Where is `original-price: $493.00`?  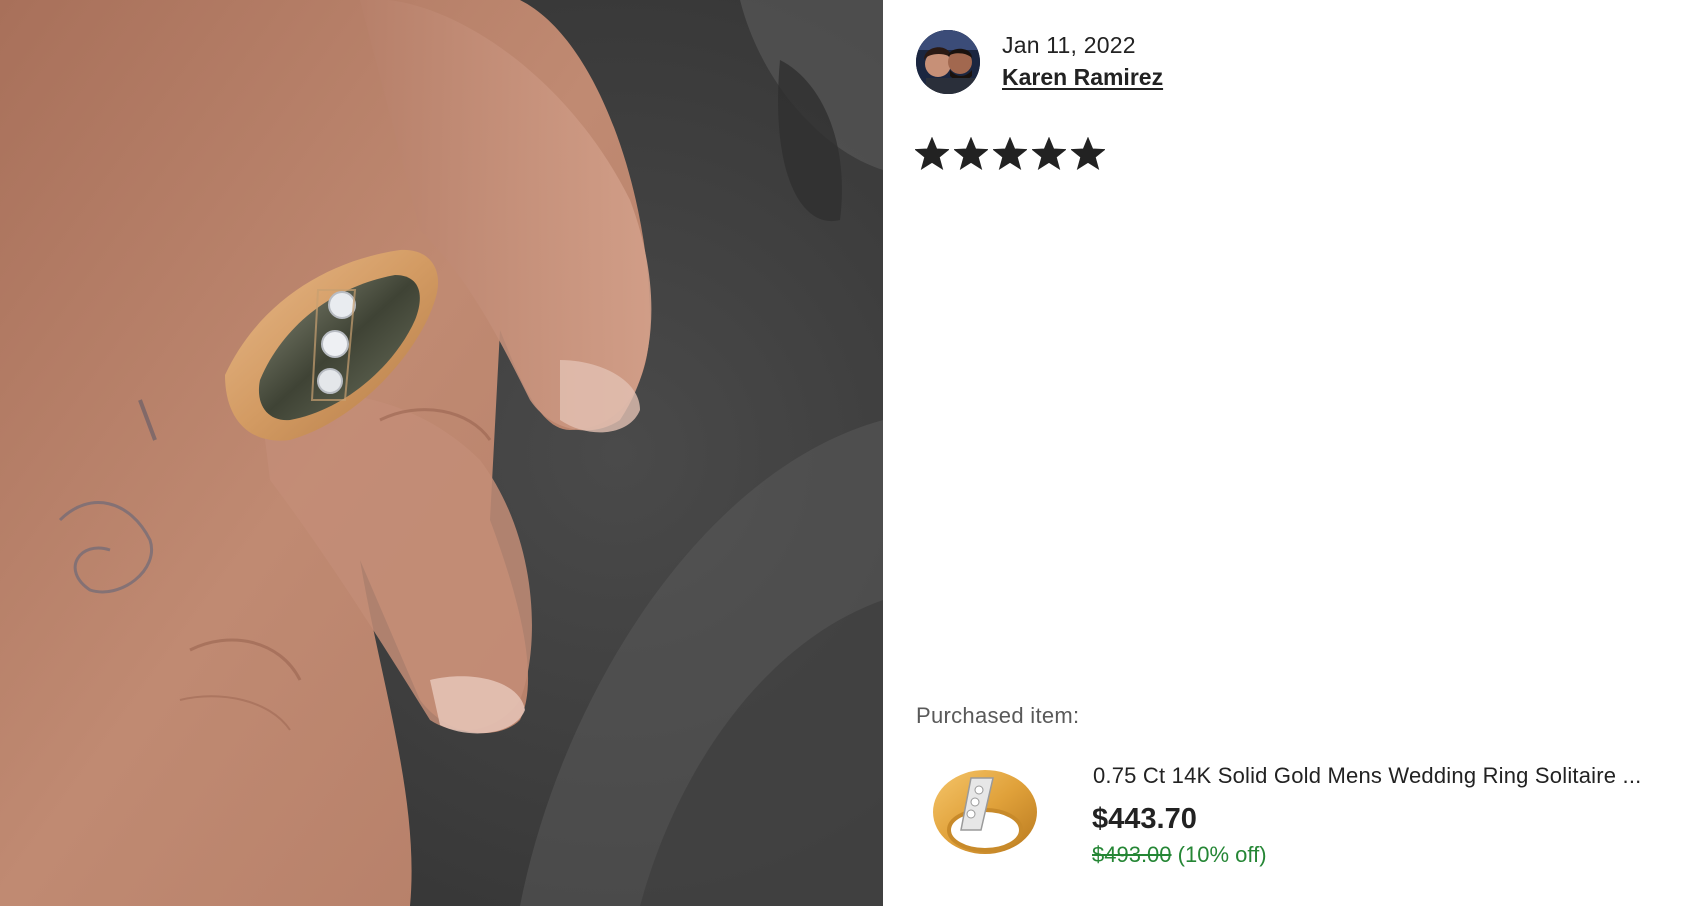 original-price: $493.00 is located at coordinates (1132, 854).